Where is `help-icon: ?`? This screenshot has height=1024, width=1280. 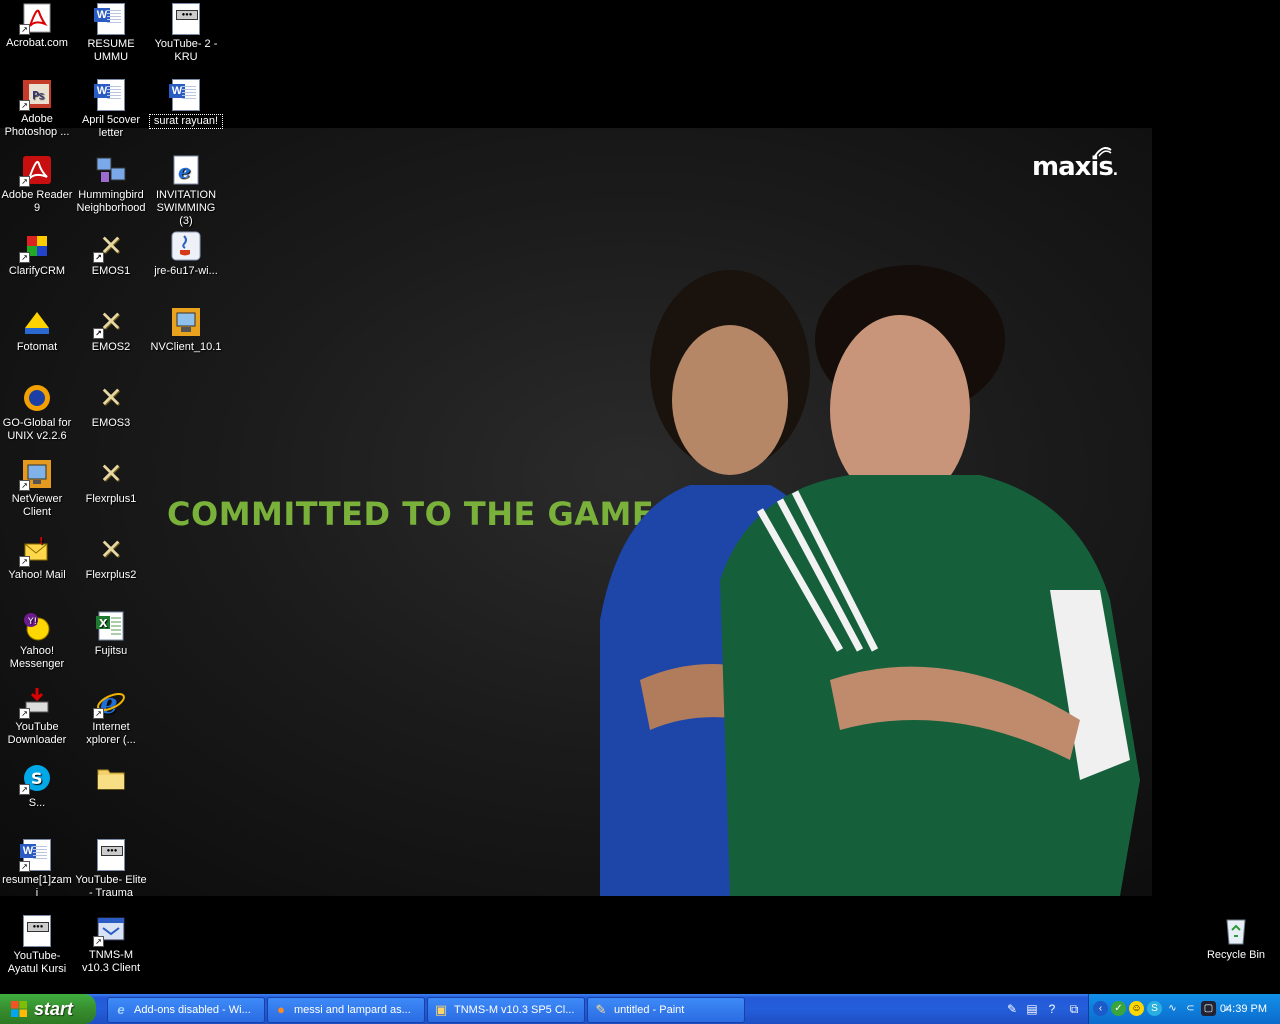
help-icon: ? is located at coordinates (1052, 1009).